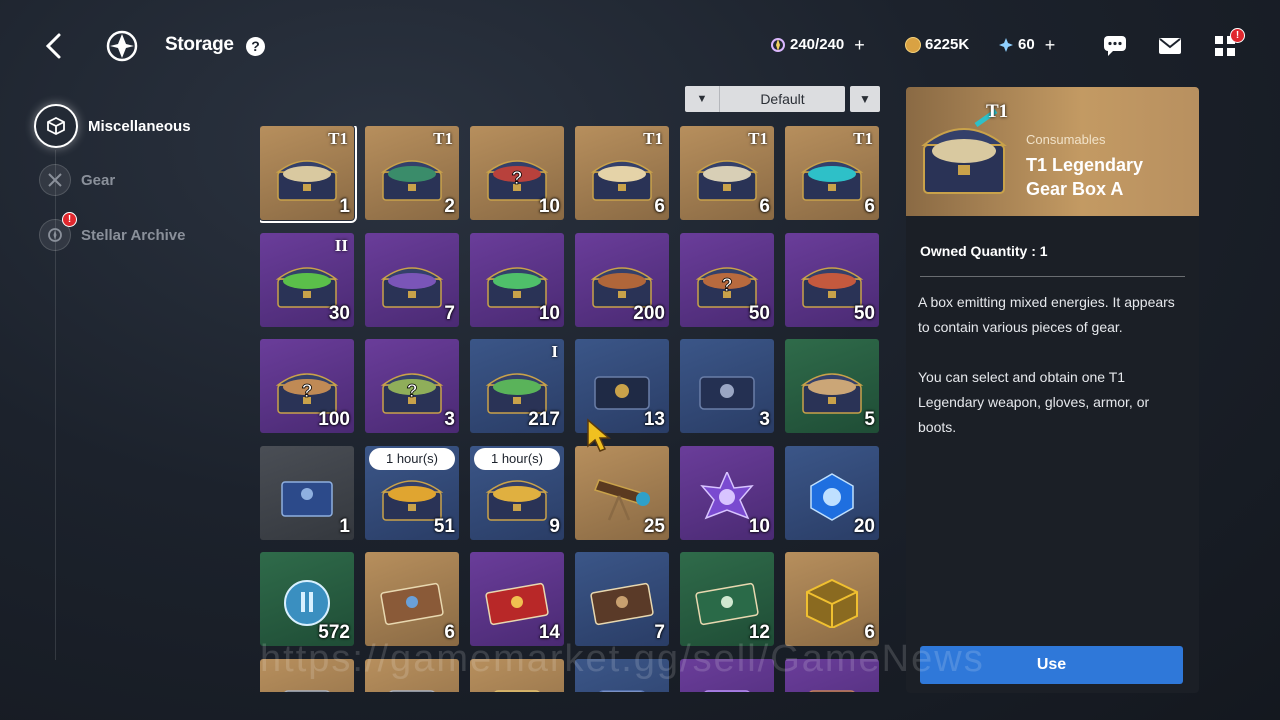  What do you see at coordinates (654, 419) in the screenshot?
I see `item-quantity: 13` at bounding box center [654, 419].